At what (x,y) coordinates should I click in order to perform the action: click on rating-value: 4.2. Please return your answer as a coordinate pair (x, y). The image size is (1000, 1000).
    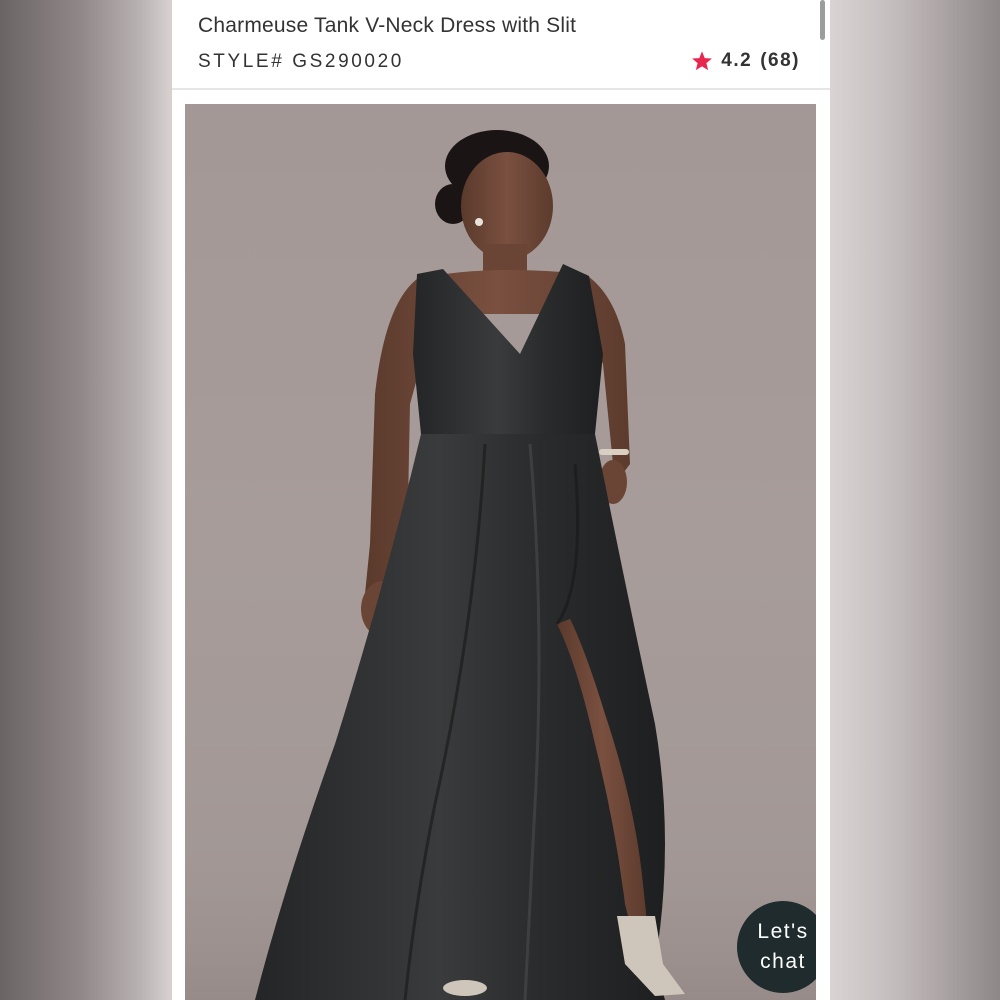
    Looking at the image, I should click on (737, 60).